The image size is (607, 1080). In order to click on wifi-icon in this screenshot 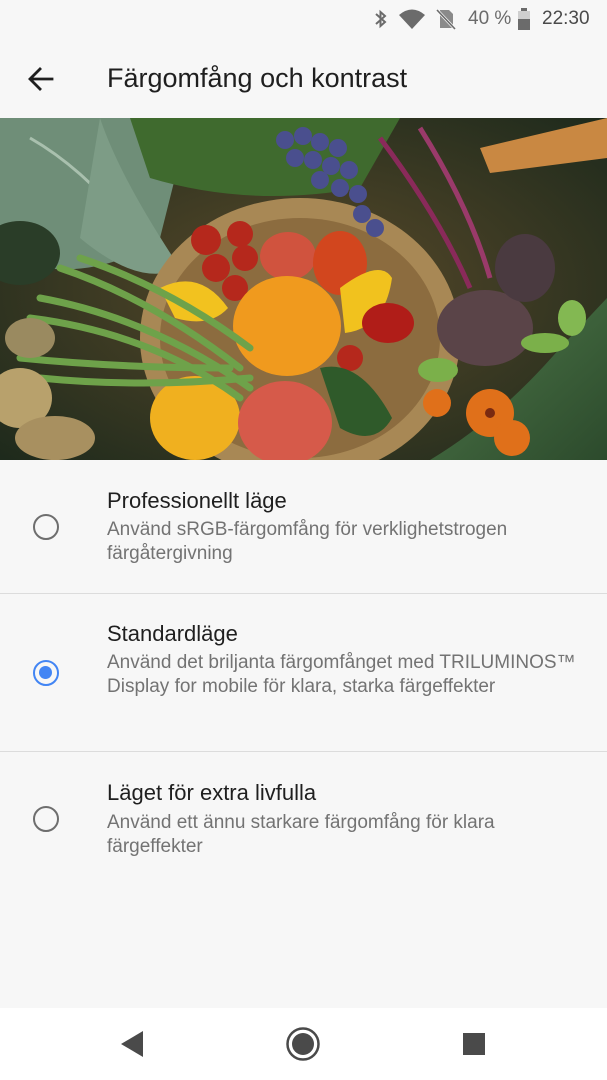, I will do `click(412, 19)`.